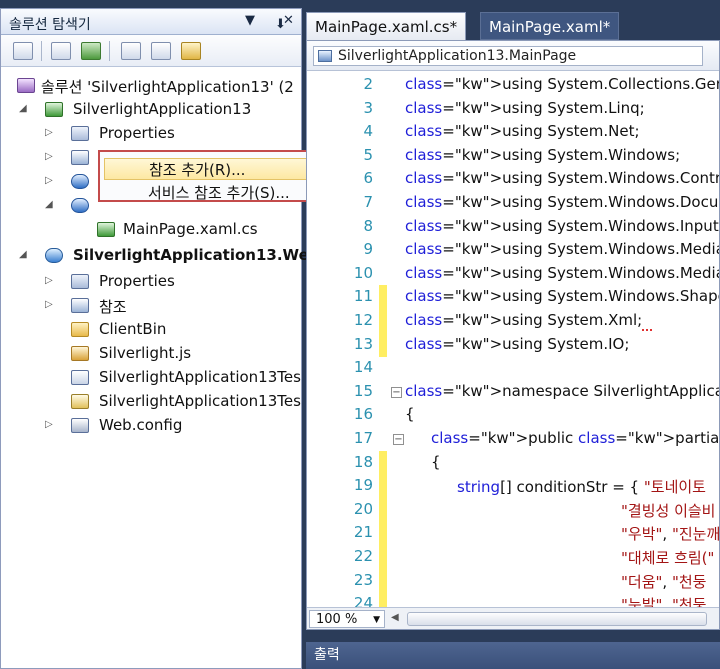 The height and width of the screenshot is (669, 720). Describe the element at coordinates (522, 131) in the screenshot. I see `code-line: class="kw">using System.Net;` at that location.